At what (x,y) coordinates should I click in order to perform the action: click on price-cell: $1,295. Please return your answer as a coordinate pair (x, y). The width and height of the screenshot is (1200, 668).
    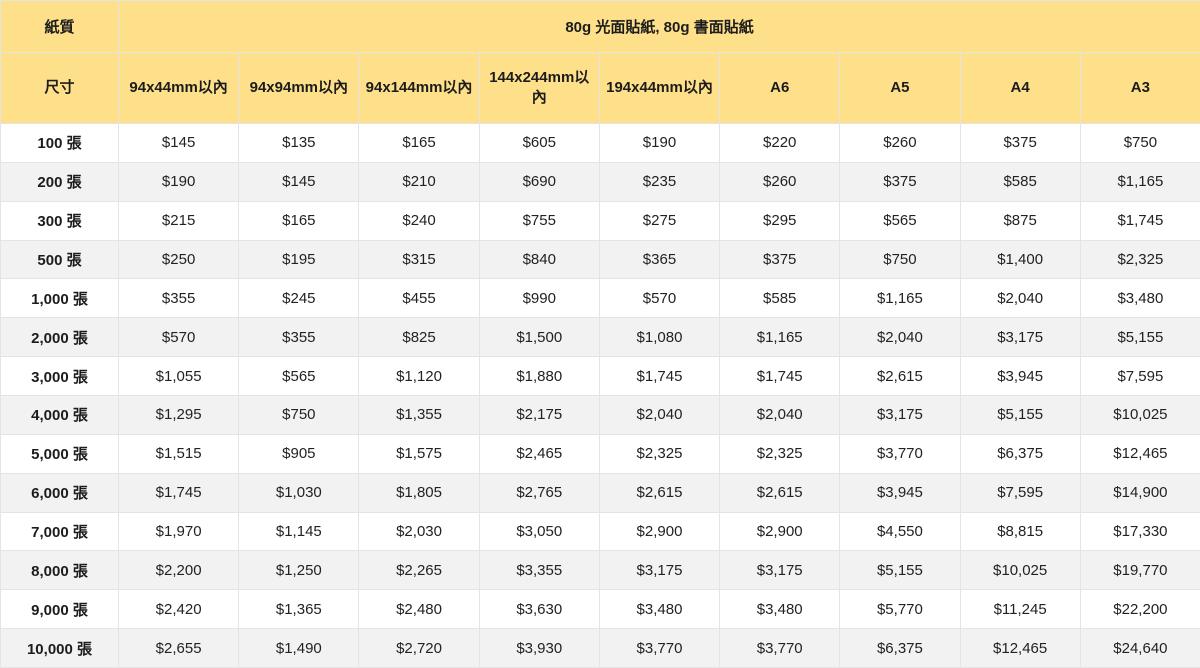
    Looking at the image, I should click on (179, 415).